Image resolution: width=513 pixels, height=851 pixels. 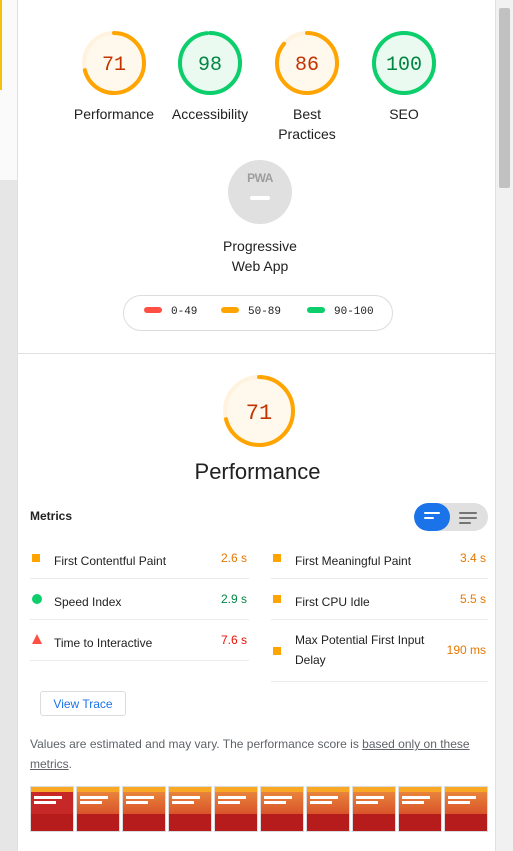 I want to click on legend-pass-swatch, so click(x=316, y=310).